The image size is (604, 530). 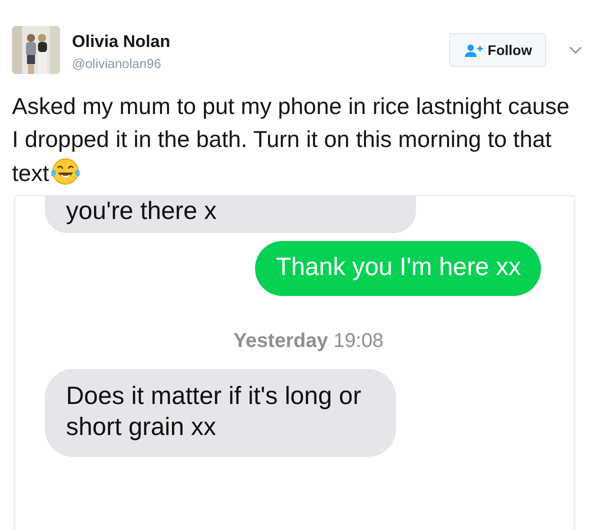 I want to click on received-message: Does it matter if it's long or short grain xx, so click(x=220, y=413).